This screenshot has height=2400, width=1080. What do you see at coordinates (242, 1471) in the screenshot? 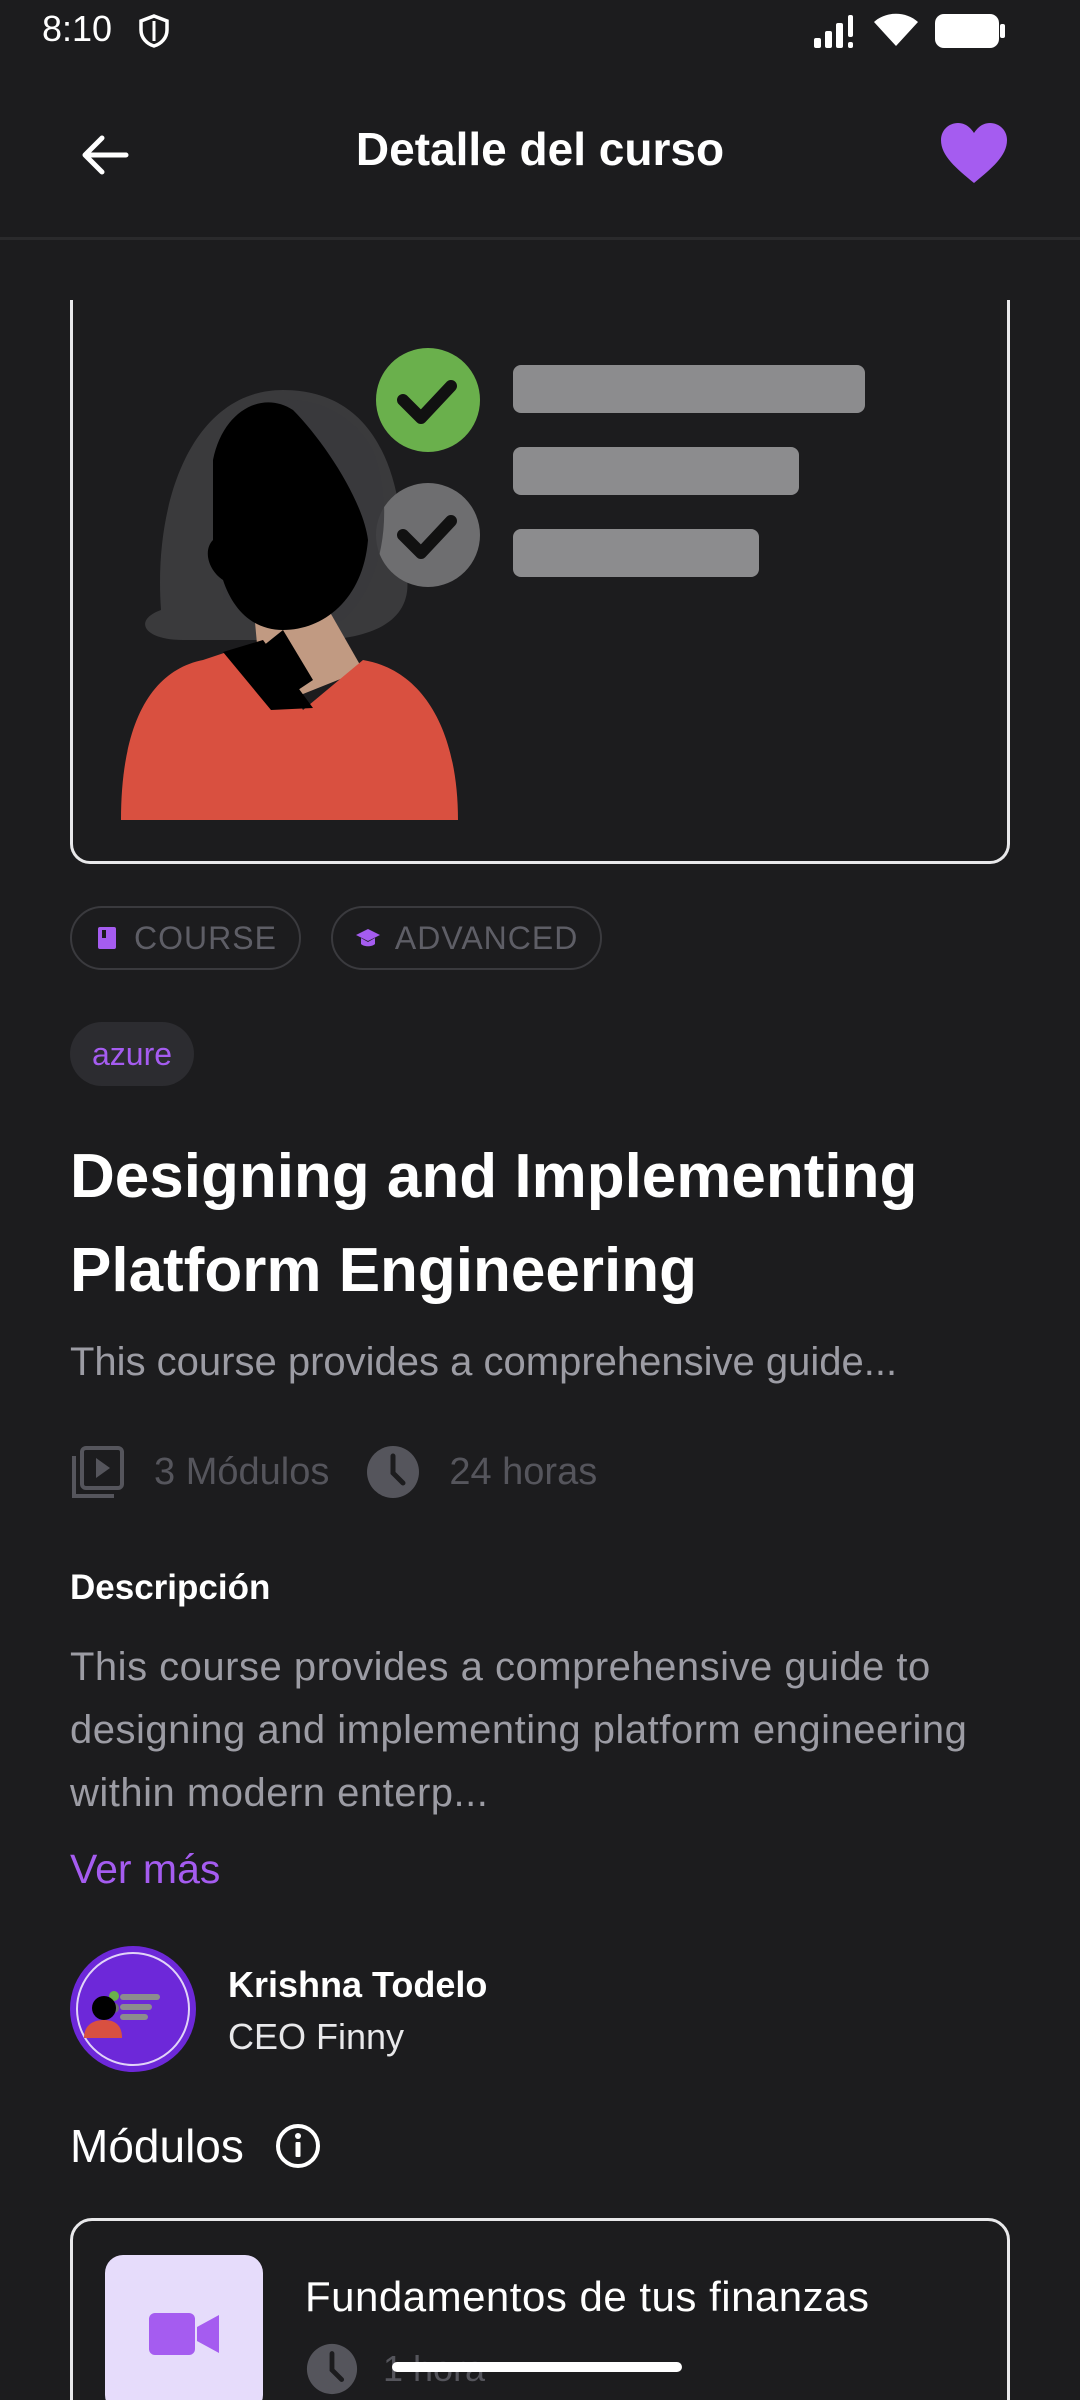
I see `modules-count: 3 Módulos` at bounding box center [242, 1471].